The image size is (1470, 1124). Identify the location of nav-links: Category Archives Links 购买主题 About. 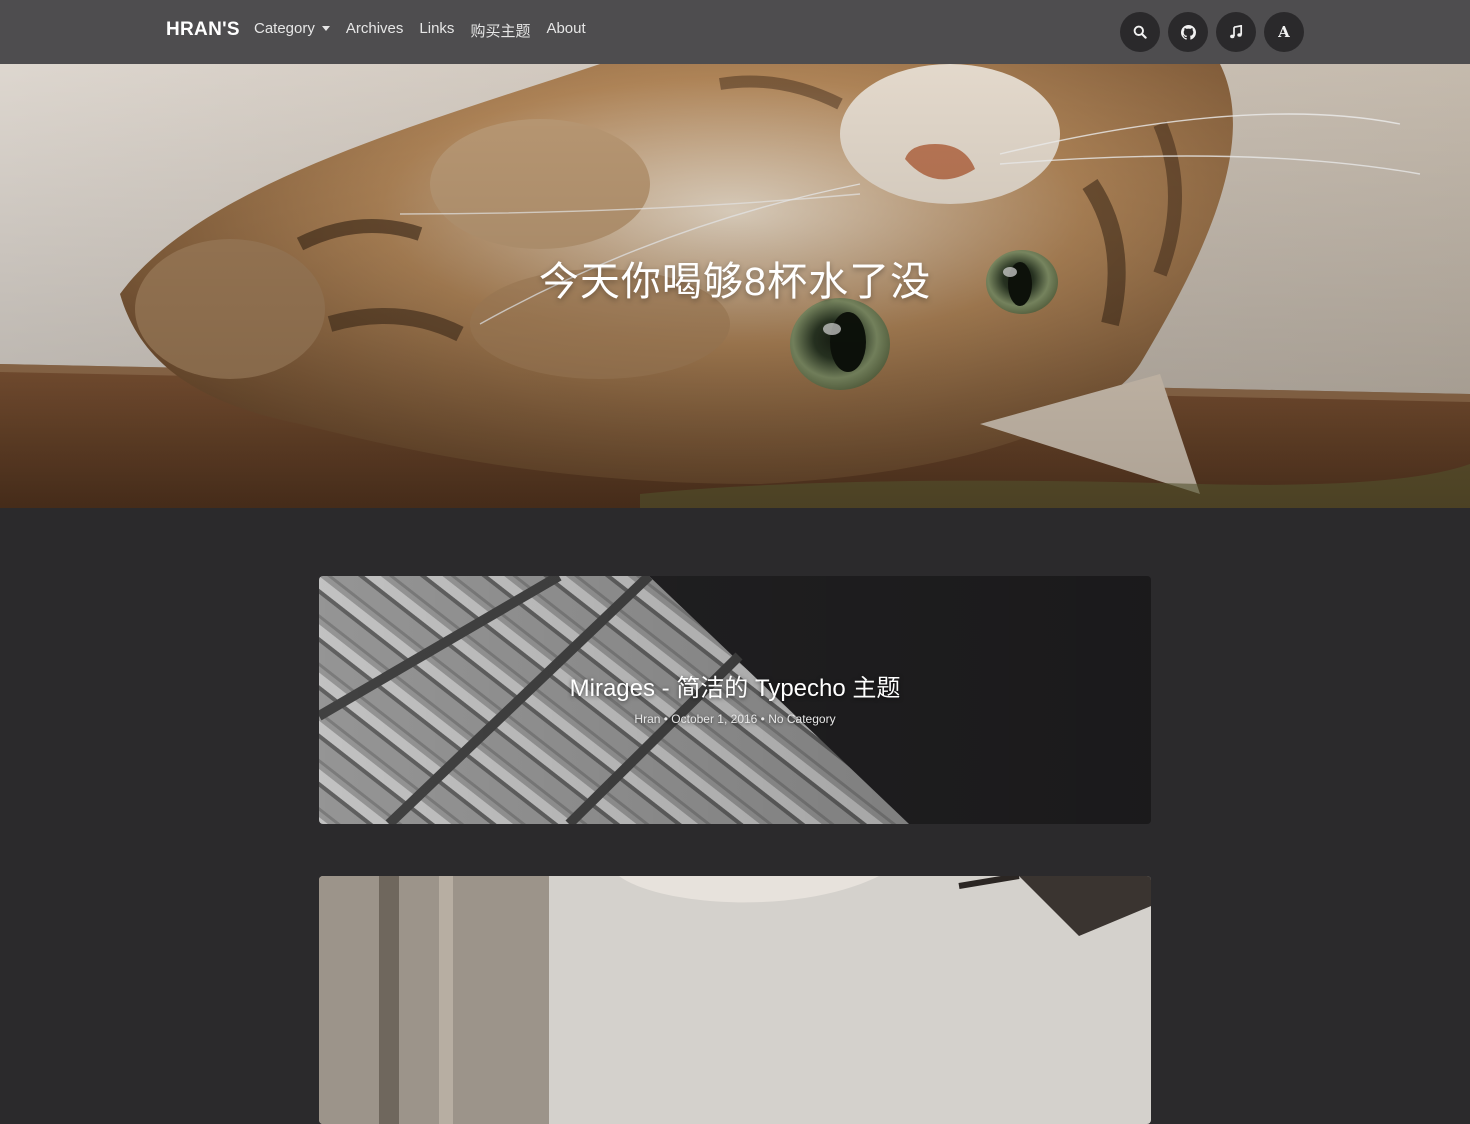
(428, 30).